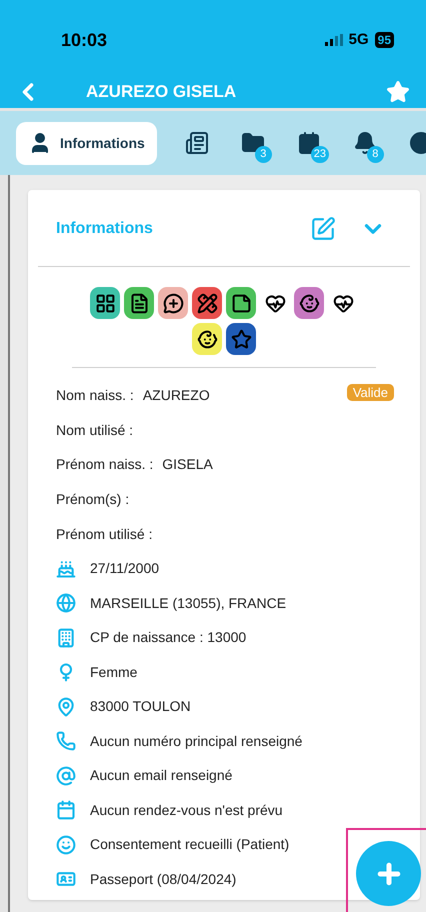 Image resolution: width=426 pixels, height=912 pixels. I want to click on building-icon, so click(66, 638).